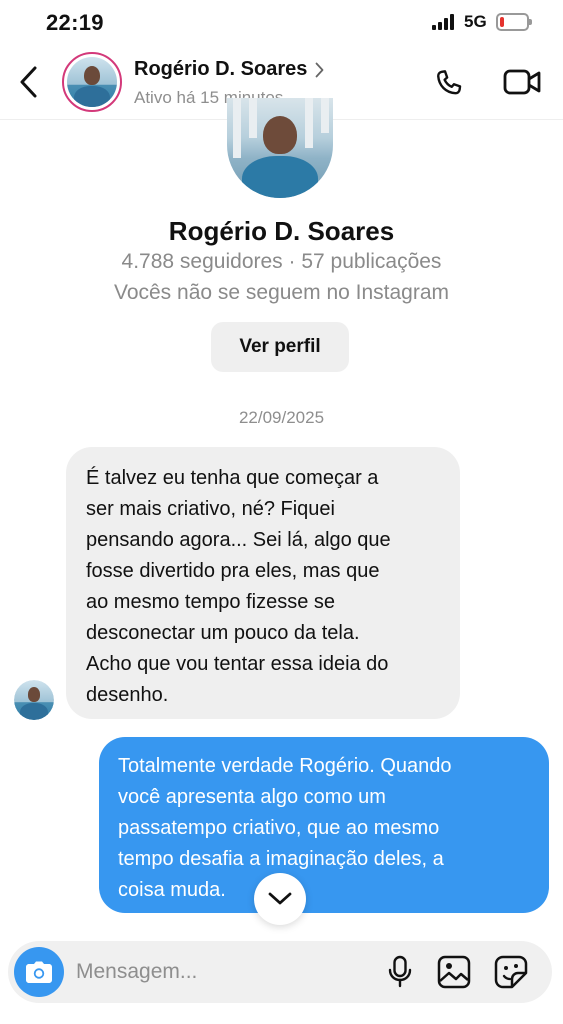  Describe the element at coordinates (502, 22) in the screenshot. I see `battery-level` at that location.